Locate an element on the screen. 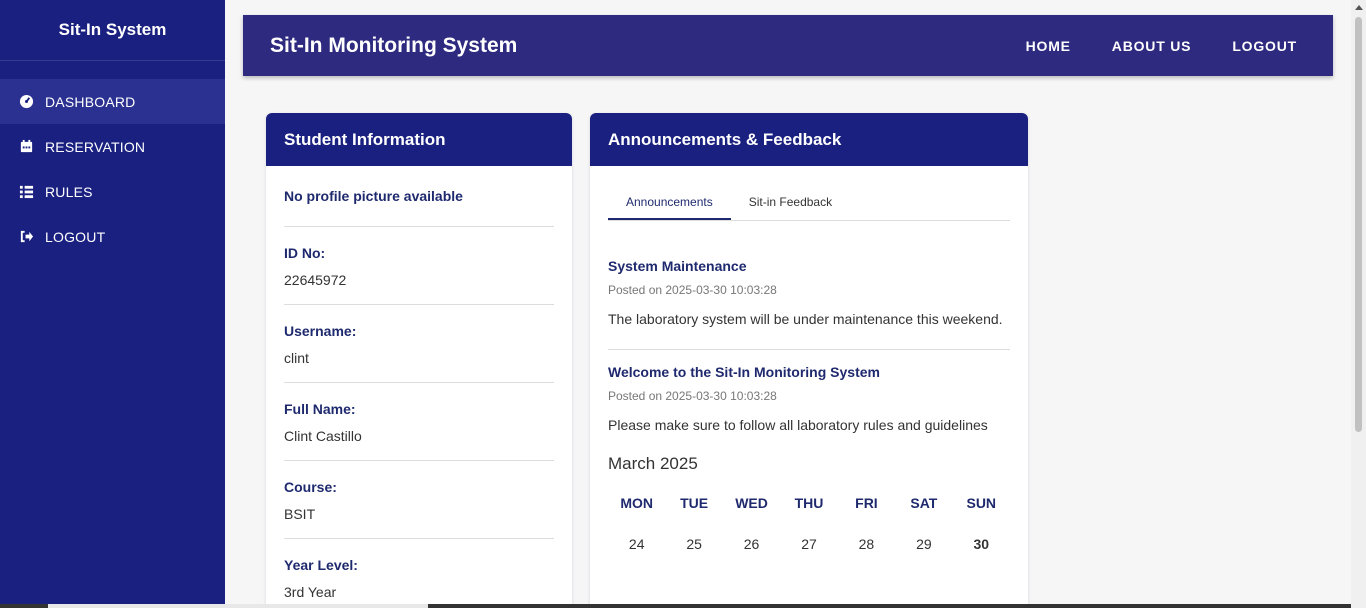 Image resolution: width=1366 pixels, height=608 pixels. field-value: Clint Castillo is located at coordinates (323, 436).